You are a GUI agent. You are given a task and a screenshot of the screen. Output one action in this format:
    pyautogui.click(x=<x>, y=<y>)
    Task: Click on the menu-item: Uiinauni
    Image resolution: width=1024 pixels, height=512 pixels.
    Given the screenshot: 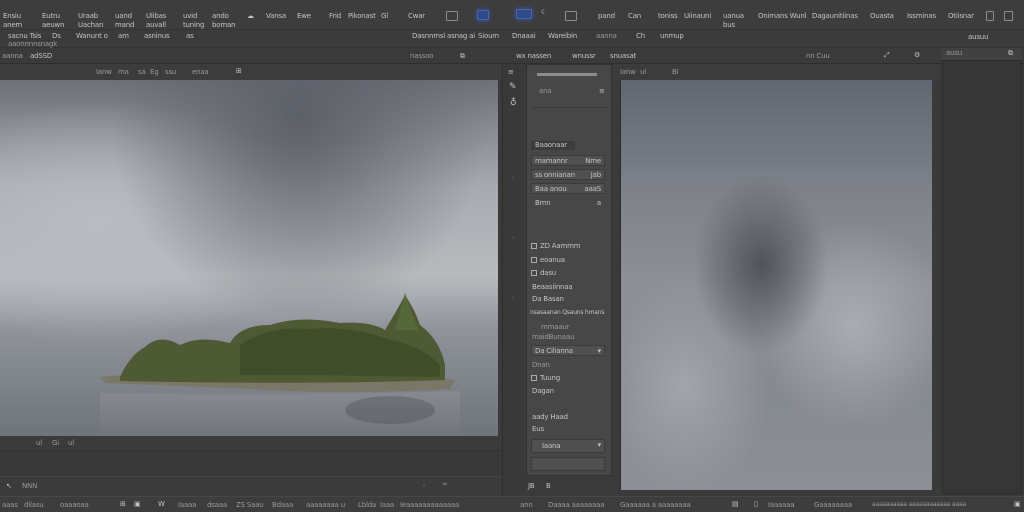 What is the action you would take?
    pyautogui.click(x=697, y=16)
    